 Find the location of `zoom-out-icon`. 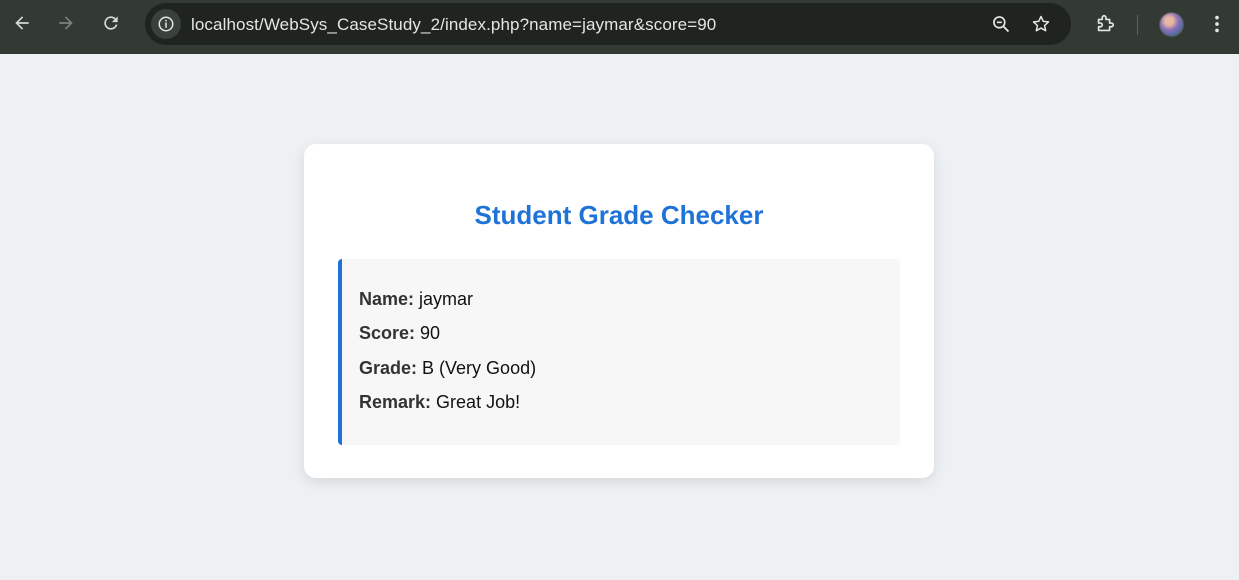

zoom-out-icon is located at coordinates (1001, 24).